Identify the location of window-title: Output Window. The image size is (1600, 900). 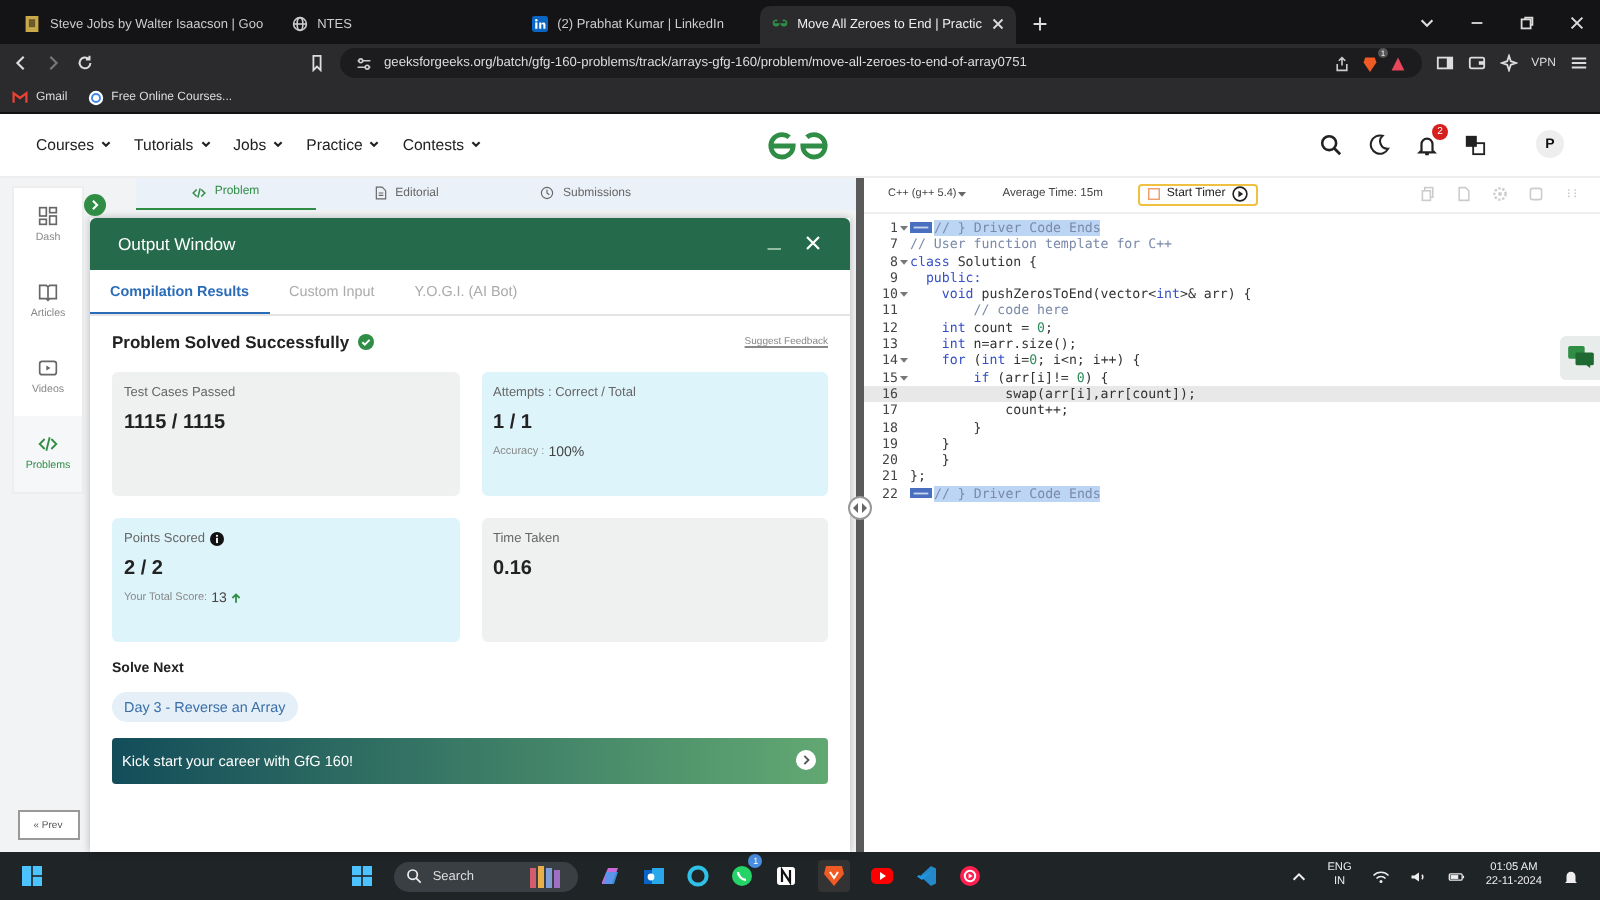
(177, 243).